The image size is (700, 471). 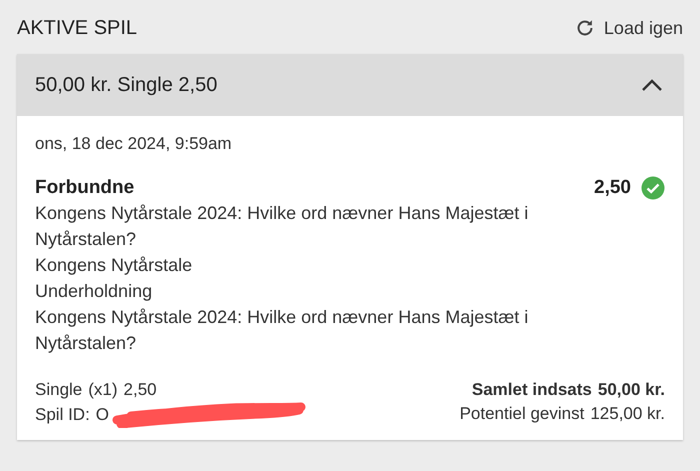 What do you see at coordinates (350, 85) in the screenshot?
I see `bet-summary-header: 50,00 kr. Single 2,50` at bounding box center [350, 85].